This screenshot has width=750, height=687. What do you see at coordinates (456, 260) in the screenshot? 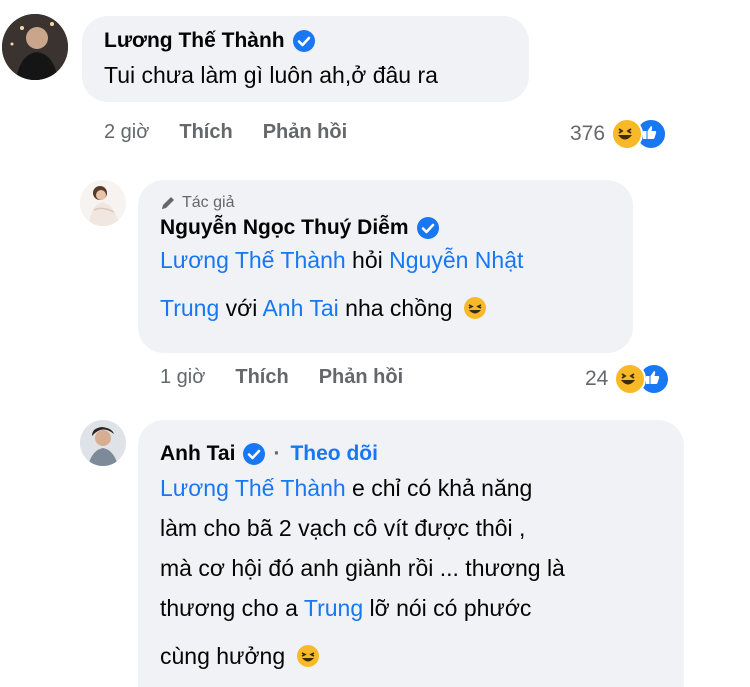
I see `mention-link: Nguyễn Nhật` at bounding box center [456, 260].